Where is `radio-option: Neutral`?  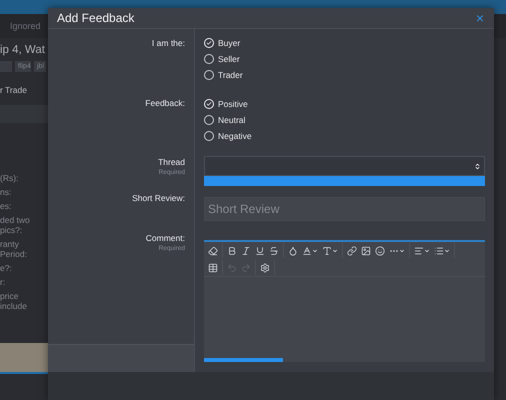
radio-option: Neutral is located at coordinates (225, 120).